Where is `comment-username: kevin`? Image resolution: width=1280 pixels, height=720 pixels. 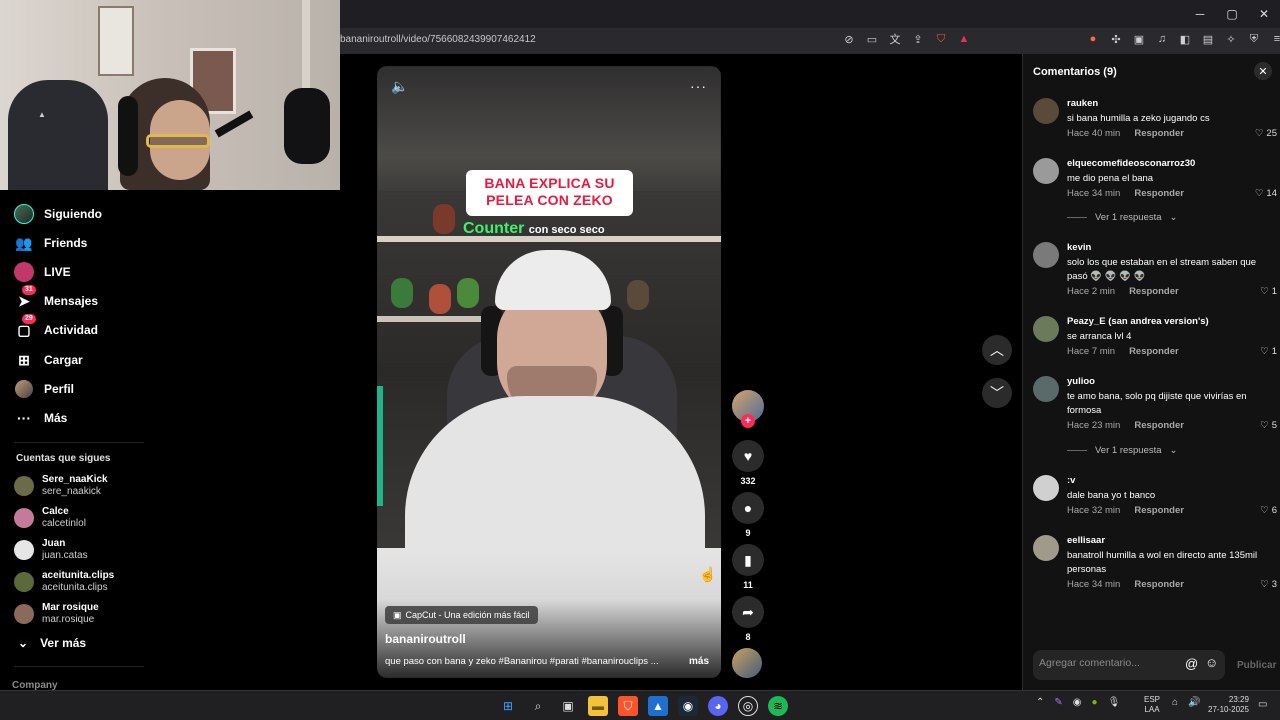 comment-username: kevin is located at coordinates (1079, 247).